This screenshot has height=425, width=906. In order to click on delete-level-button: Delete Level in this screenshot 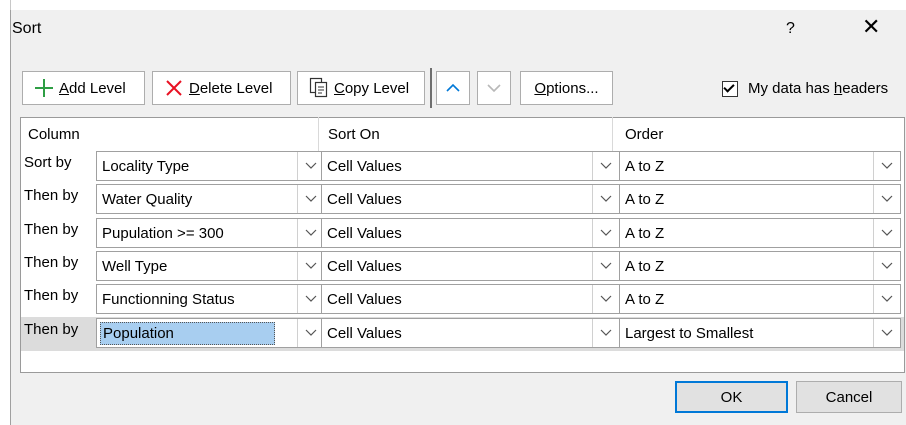, I will do `click(221, 88)`.